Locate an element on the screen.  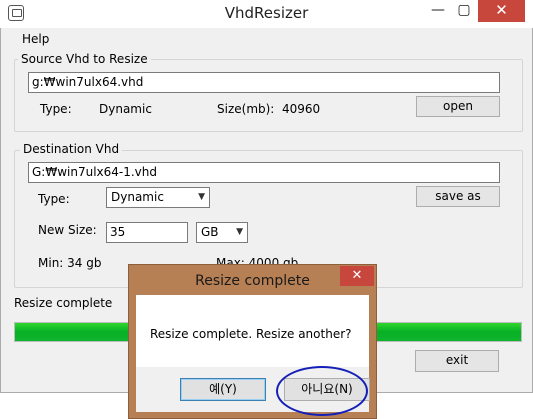
dialog-close-button: ✕ is located at coordinates (357, 276).